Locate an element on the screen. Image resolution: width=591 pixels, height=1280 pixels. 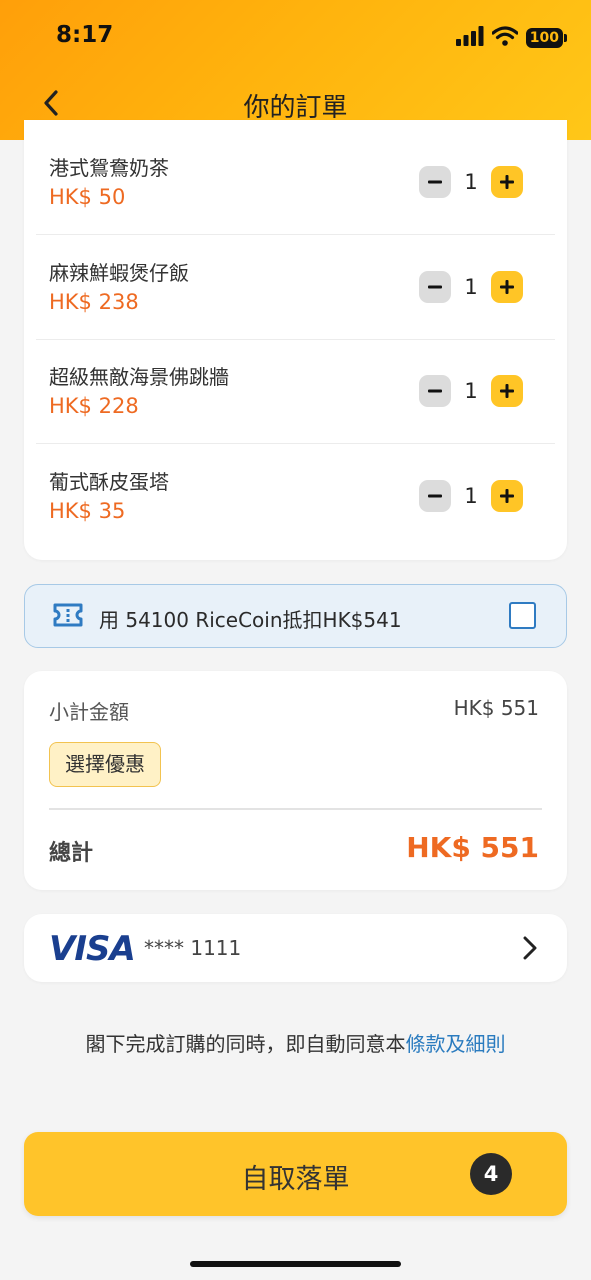
wifi-icon is located at coordinates (505, 38).